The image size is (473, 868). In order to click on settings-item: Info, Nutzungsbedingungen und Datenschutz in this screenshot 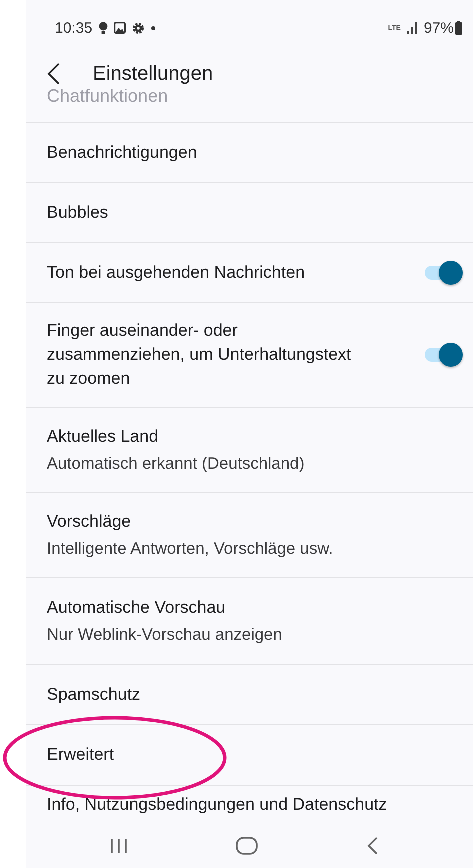, I will do `click(249, 804)`.